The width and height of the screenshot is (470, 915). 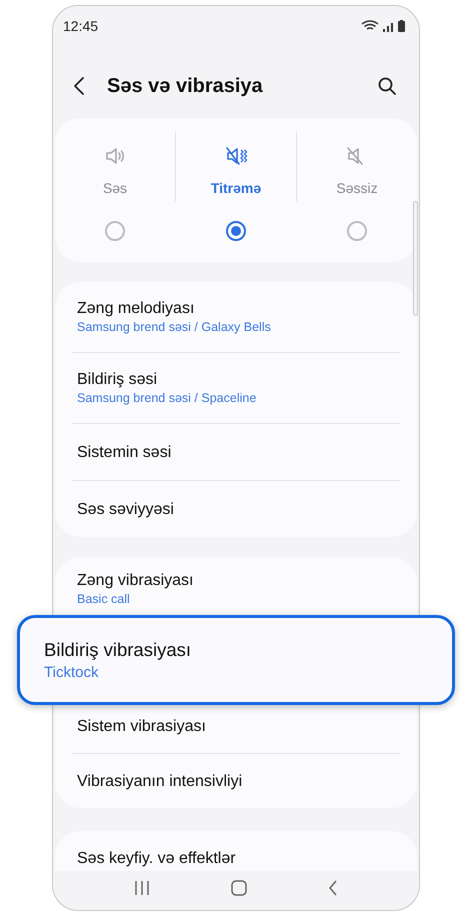 I want to click on settings-item: Vibrasiyanın intensivliyi, so click(x=236, y=781).